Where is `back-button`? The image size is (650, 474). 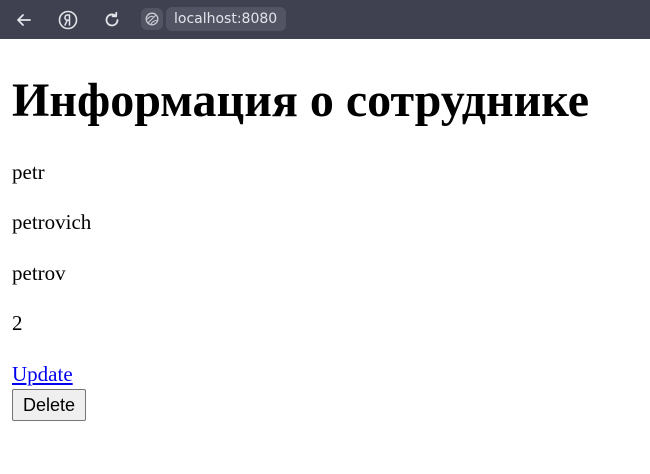 back-button is located at coordinates (24, 20).